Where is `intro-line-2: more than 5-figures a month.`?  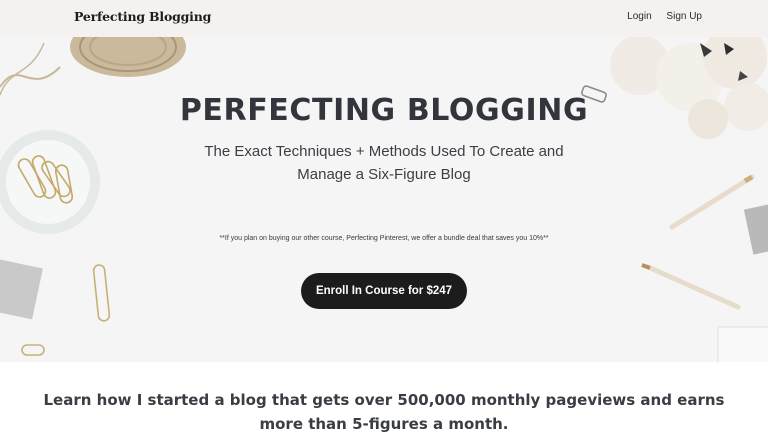
intro-line-2: more than 5-figures a month. is located at coordinates (384, 424).